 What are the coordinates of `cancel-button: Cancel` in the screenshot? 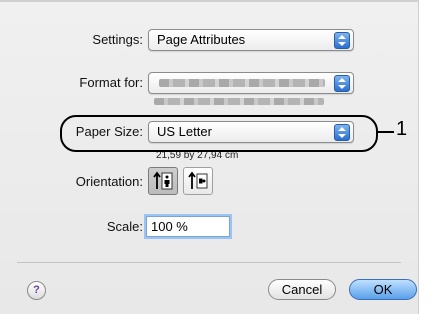 It's located at (302, 289).